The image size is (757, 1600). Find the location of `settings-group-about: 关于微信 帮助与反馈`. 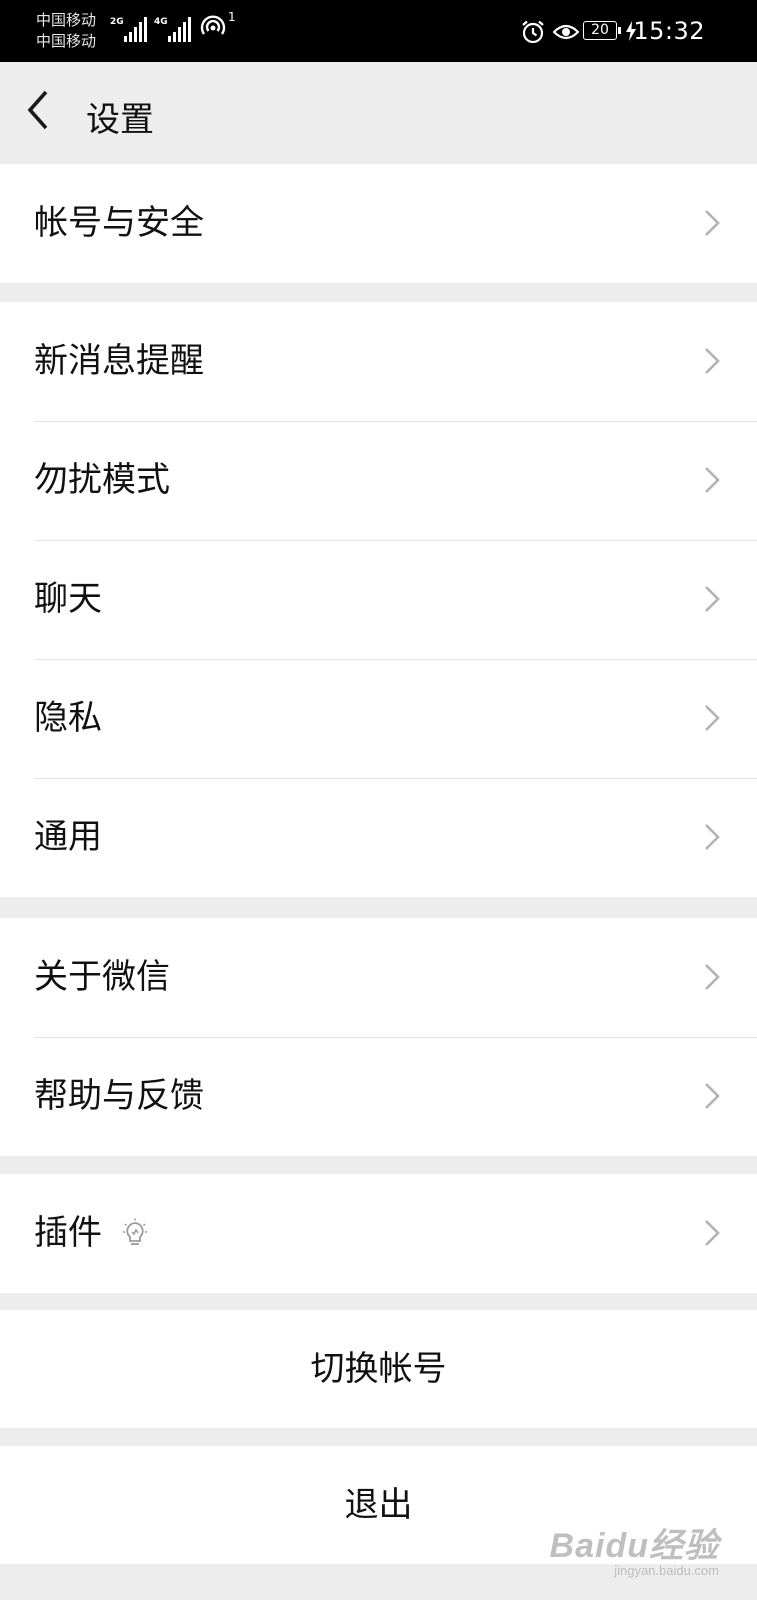

settings-group-about: 关于微信 帮助与反馈 is located at coordinates (378, 1037).